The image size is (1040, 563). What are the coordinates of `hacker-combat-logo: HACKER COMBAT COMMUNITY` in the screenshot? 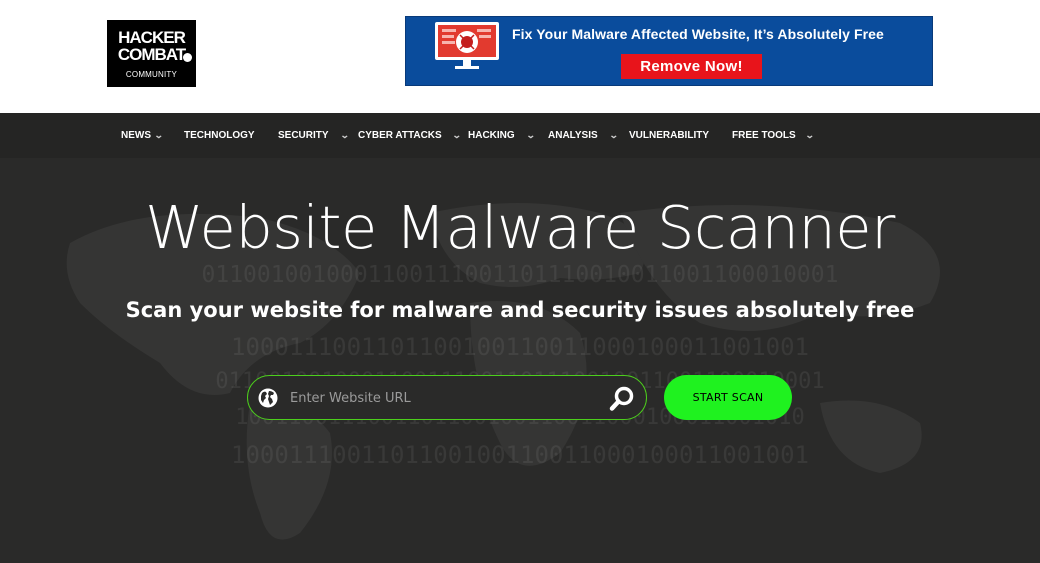 It's located at (151, 53).